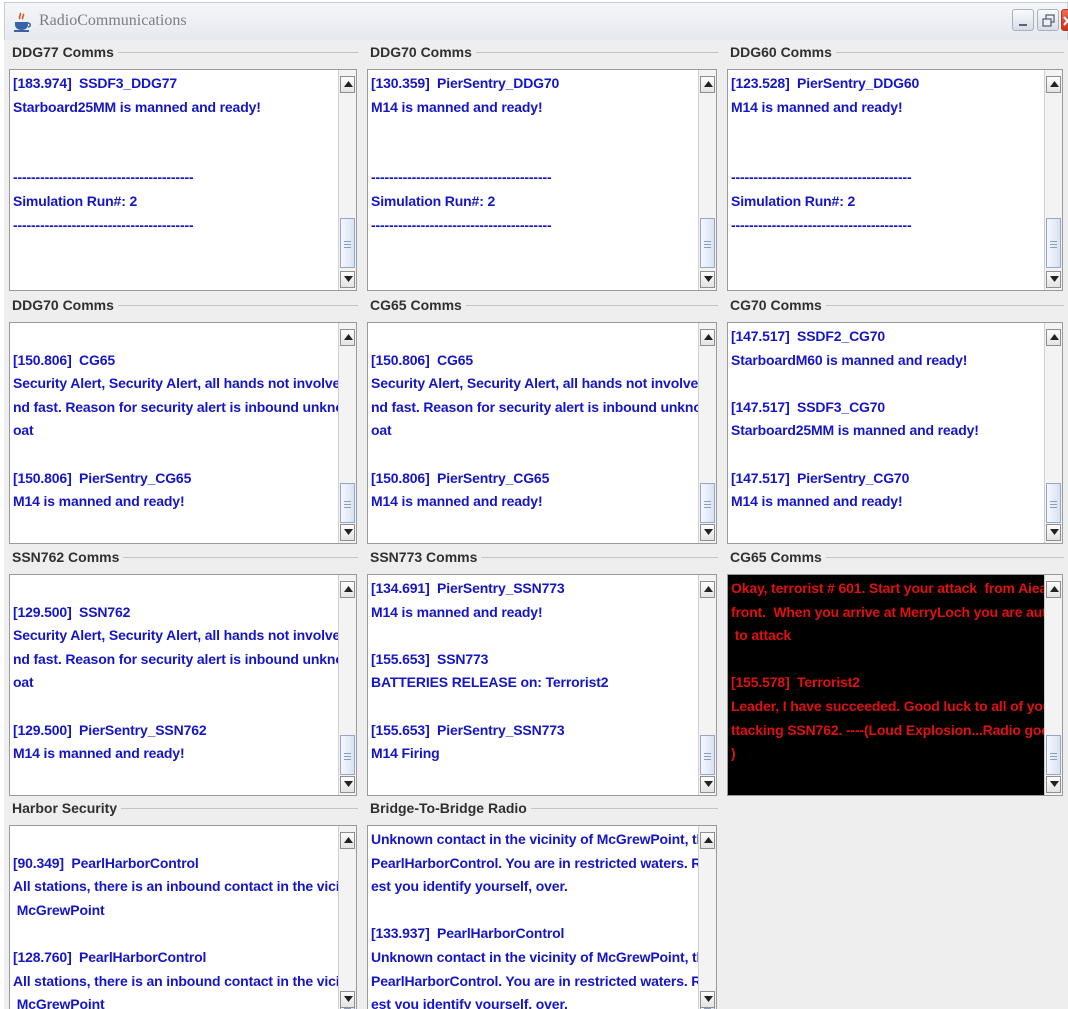  I want to click on close-button, so click(1064, 20).